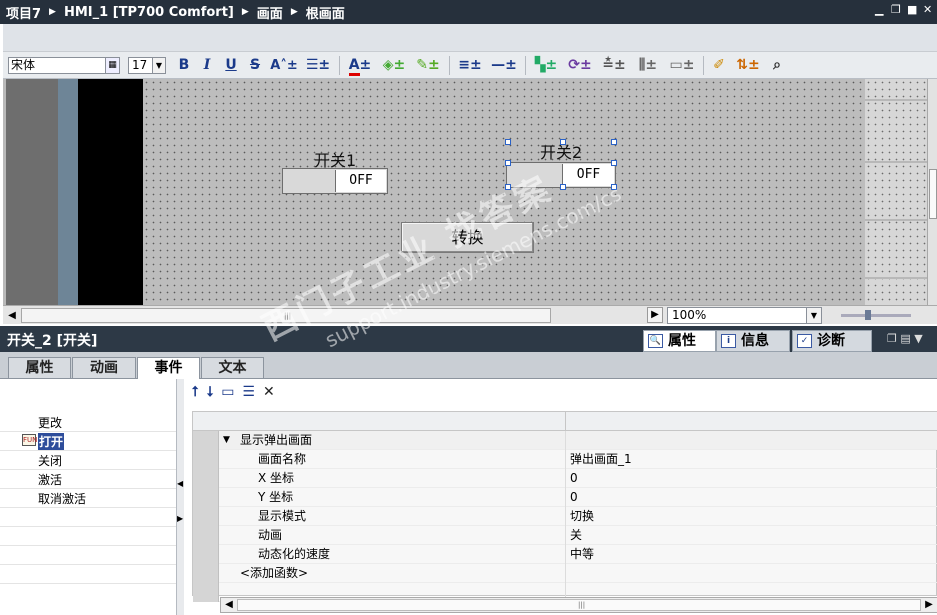  What do you see at coordinates (753, 341) in the screenshot?
I see `tab-info: i 信息` at bounding box center [753, 341].